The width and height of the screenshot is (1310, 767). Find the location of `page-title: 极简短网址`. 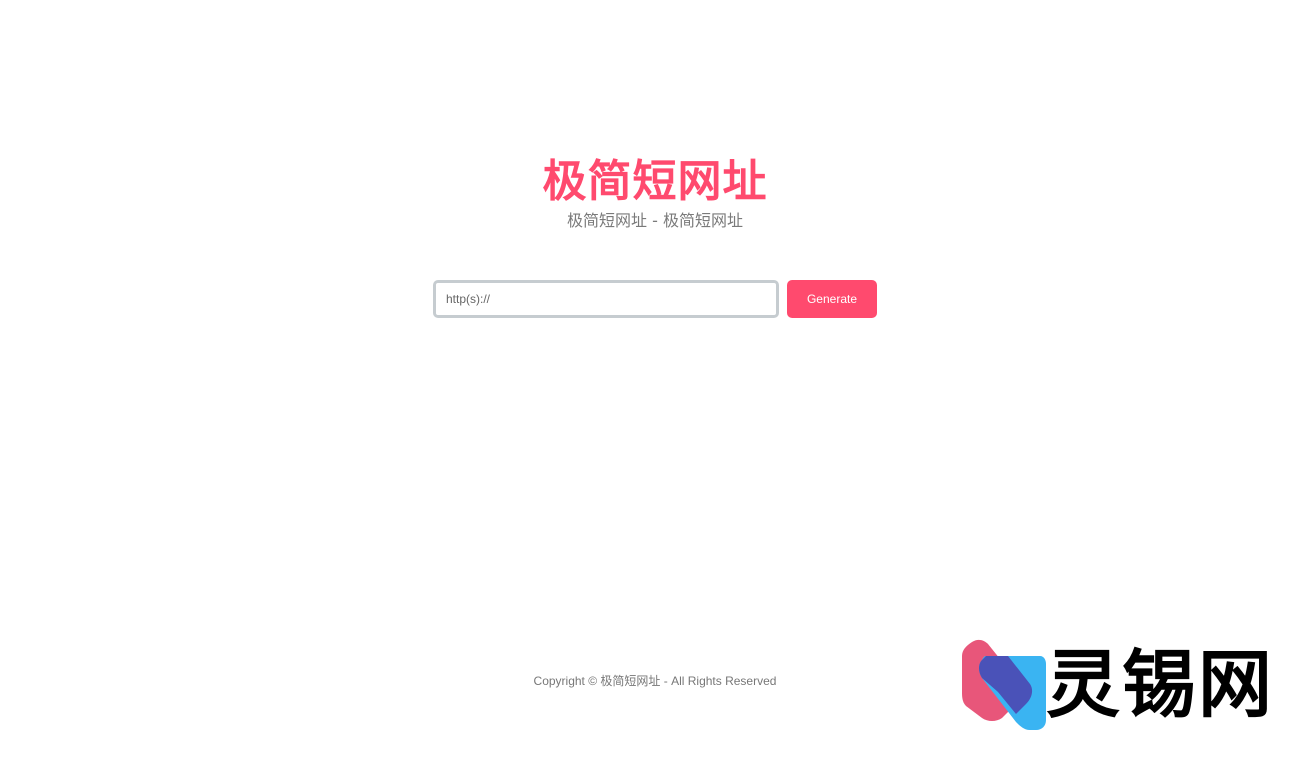

page-title: 极简短网址 is located at coordinates (655, 181).